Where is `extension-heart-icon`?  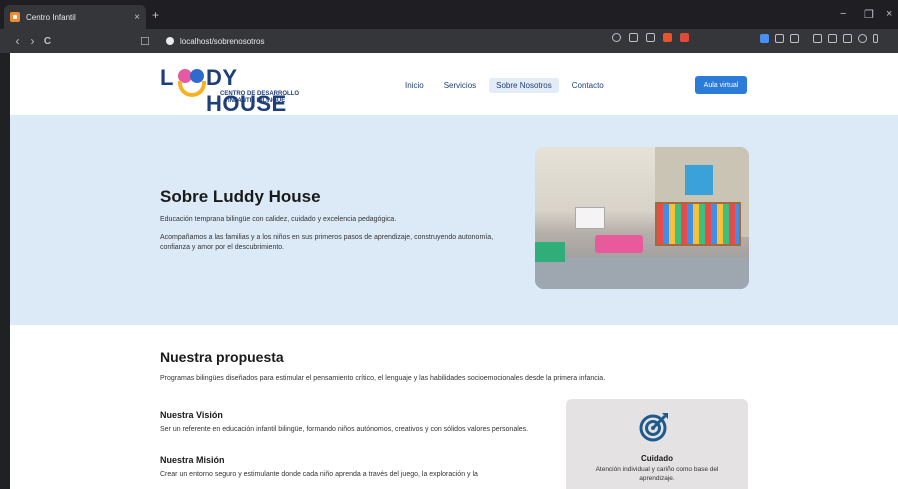 extension-heart-icon is located at coordinates (667, 37).